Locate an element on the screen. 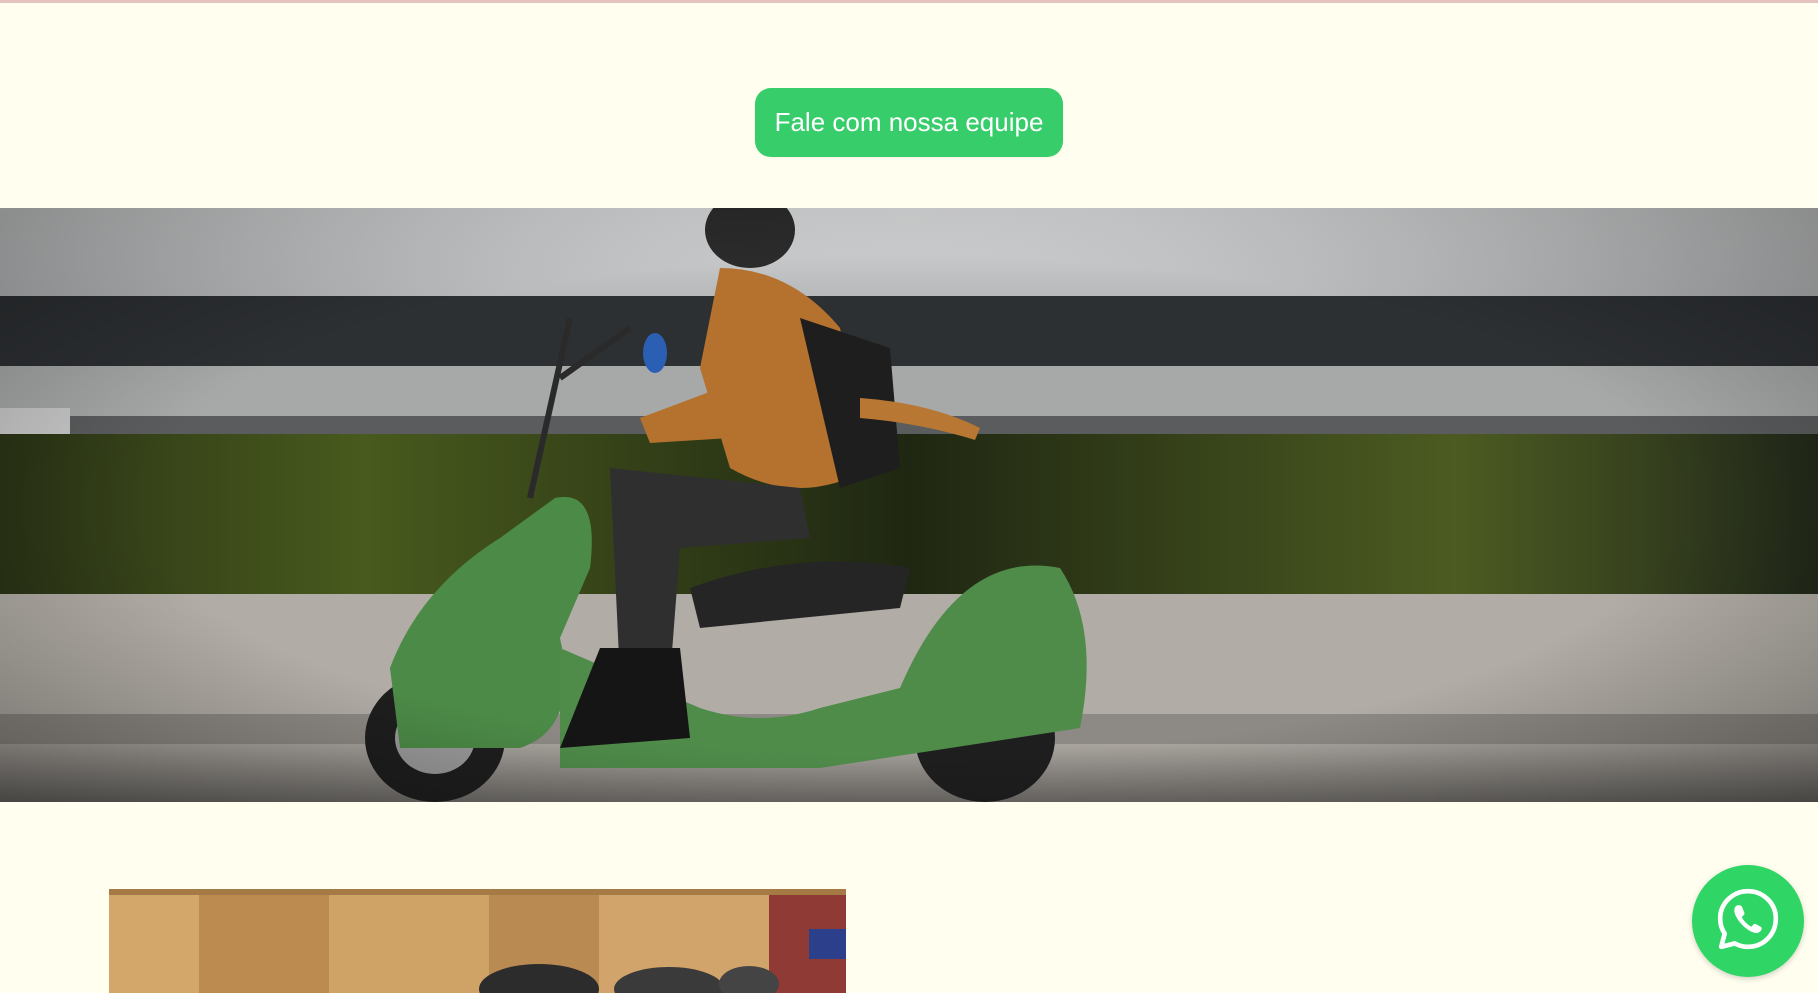 Image resolution: width=1818 pixels, height=993 pixels. warehouse-image is located at coordinates (477, 941).